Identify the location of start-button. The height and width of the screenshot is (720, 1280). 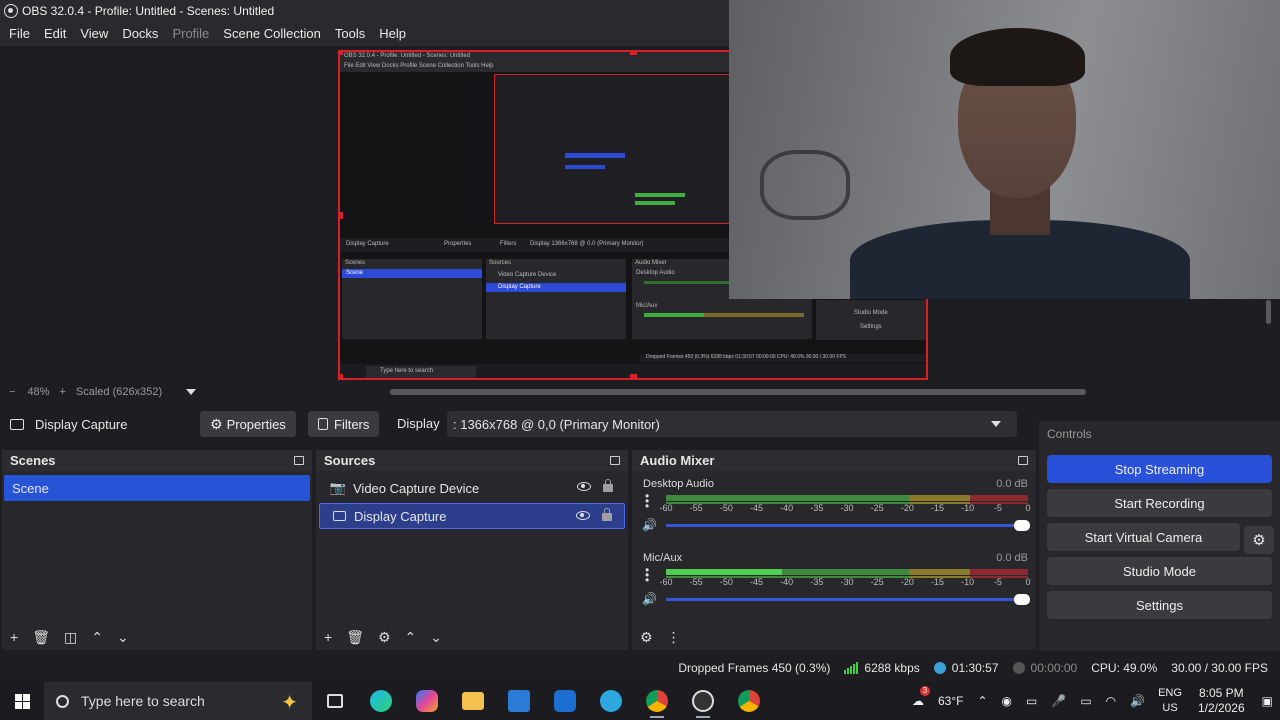
(22, 701).